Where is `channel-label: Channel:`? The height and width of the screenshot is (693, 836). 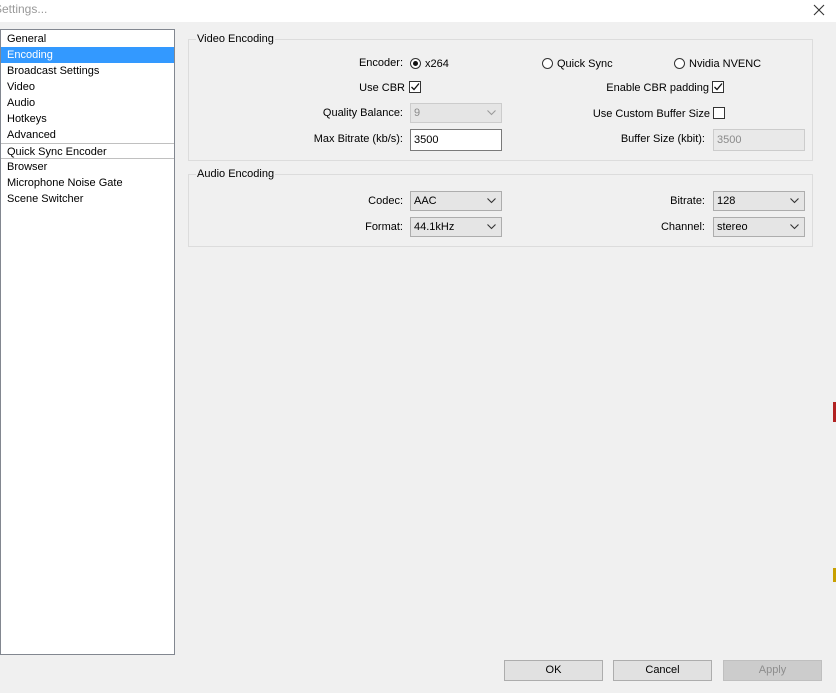 channel-label: Channel: is located at coordinates (682, 227).